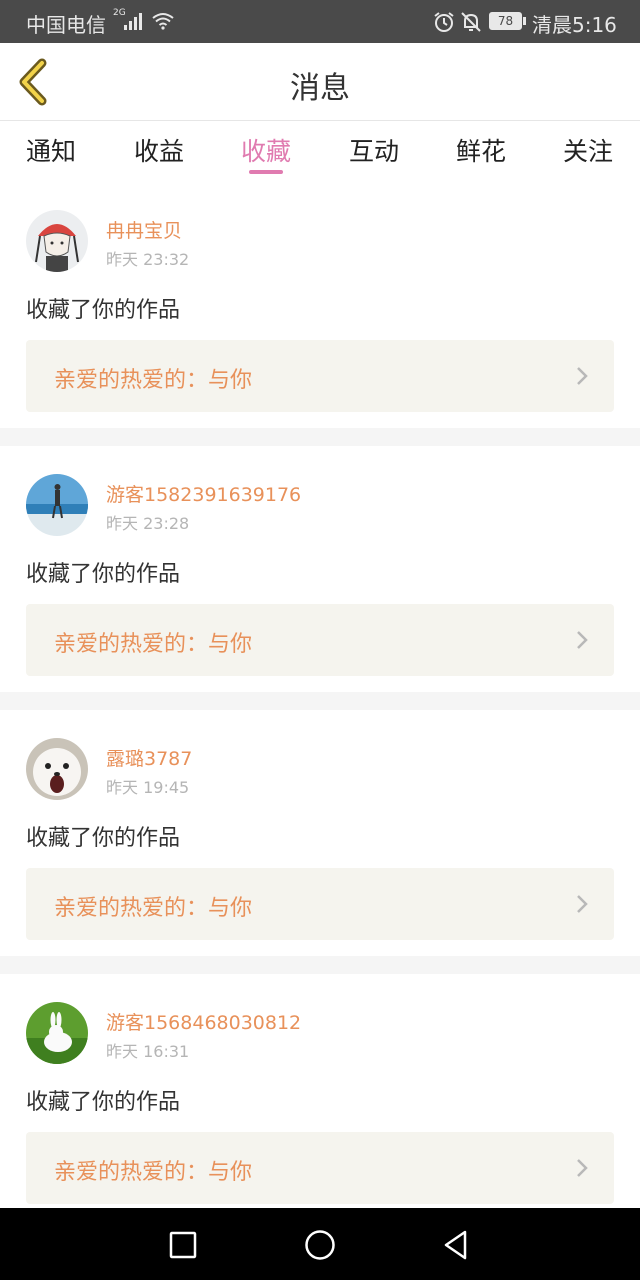 This screenshot has width=640, height=1280. I want to click on timestamp: 昨天 23:32, so click(148, 259).